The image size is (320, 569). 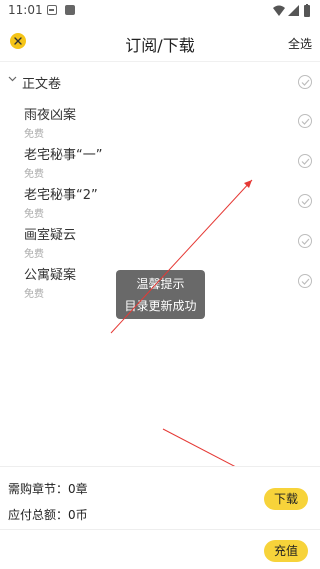 I want to click on chapter-title: 老宅秘事“一”, so click(x=63, y=155).